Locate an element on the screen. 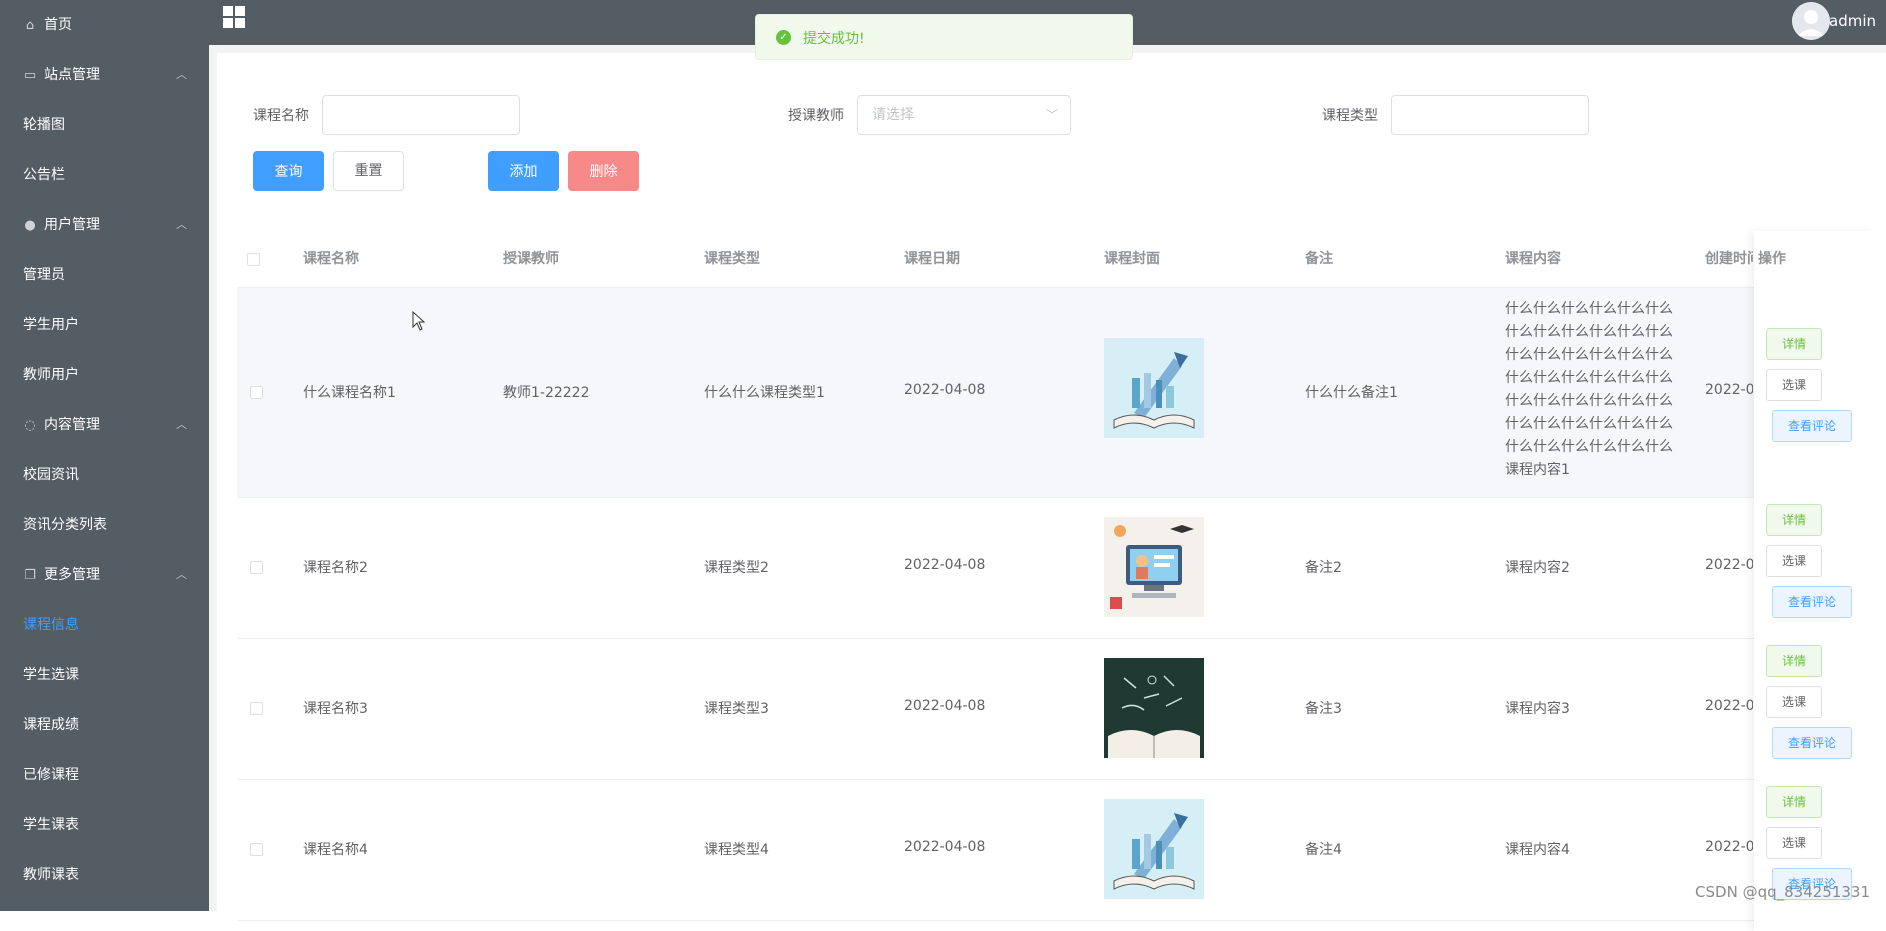  query-button: 查询 is located at coordinates (288, 171).